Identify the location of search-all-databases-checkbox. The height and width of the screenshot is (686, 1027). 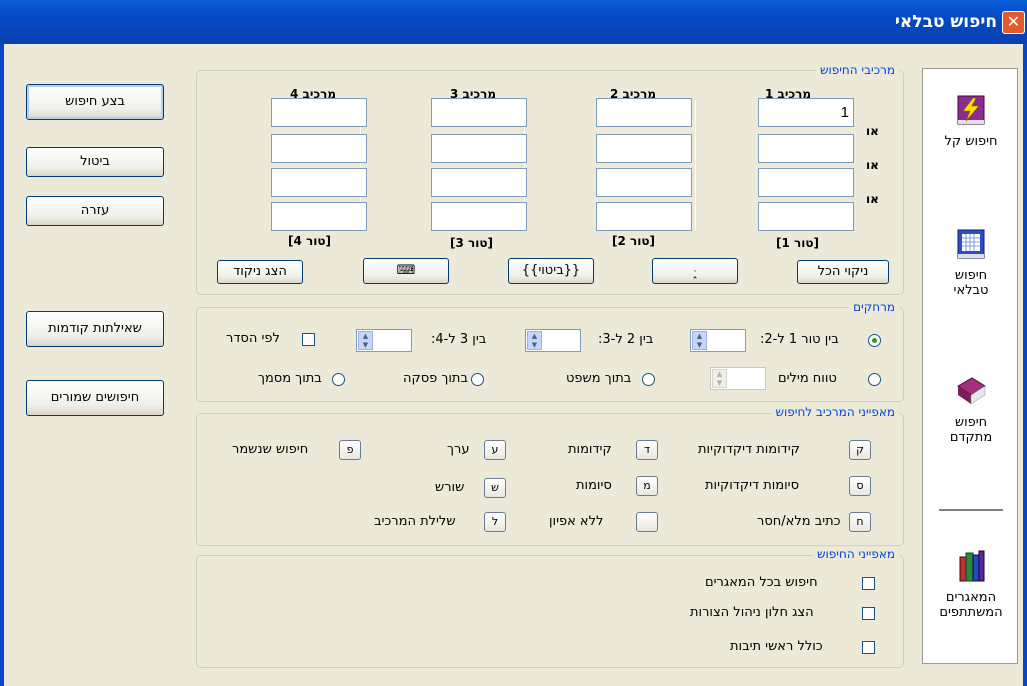
(868, 583).